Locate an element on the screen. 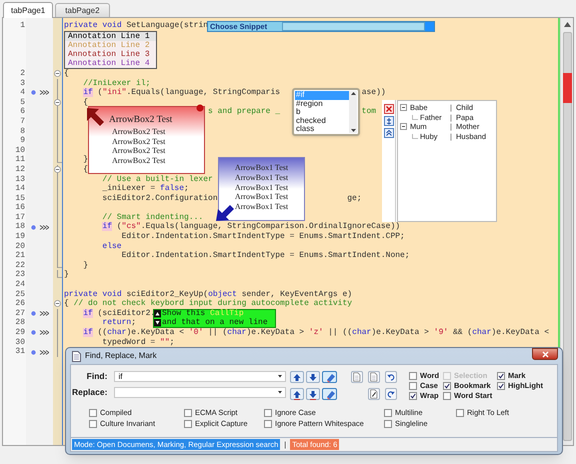 This screenshot has height=464, width=576. code-text: && (char)e.KeyData < is located at coordinates (500, 333).